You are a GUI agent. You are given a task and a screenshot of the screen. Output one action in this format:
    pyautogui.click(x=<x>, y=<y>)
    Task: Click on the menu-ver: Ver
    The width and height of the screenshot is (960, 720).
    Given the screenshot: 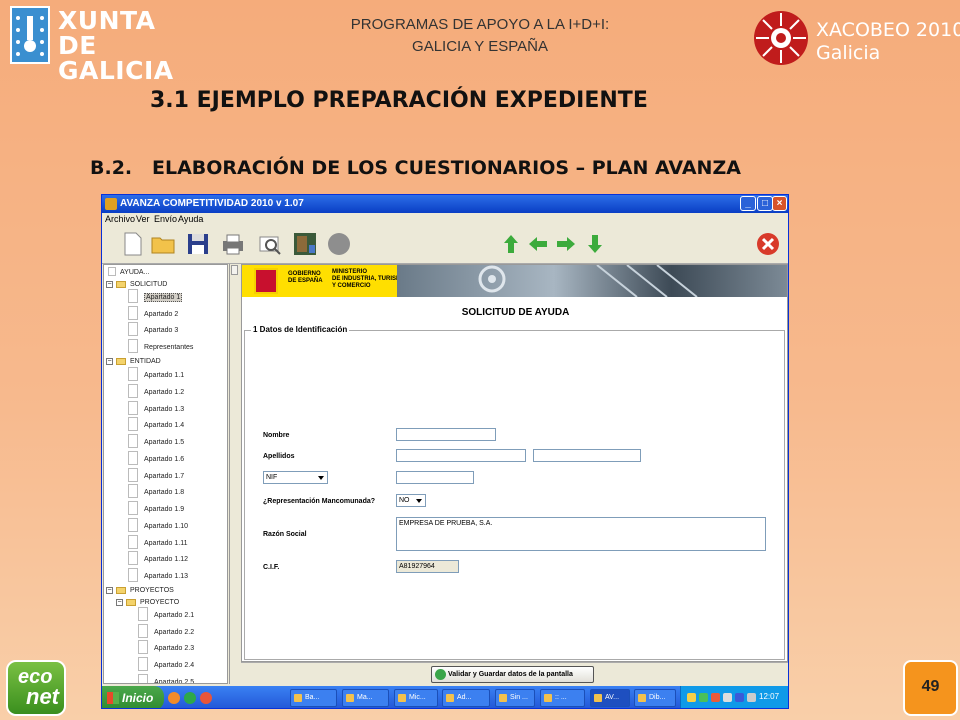 What is the action you would take?
    pyautogui.click(x=143, y=219)
    